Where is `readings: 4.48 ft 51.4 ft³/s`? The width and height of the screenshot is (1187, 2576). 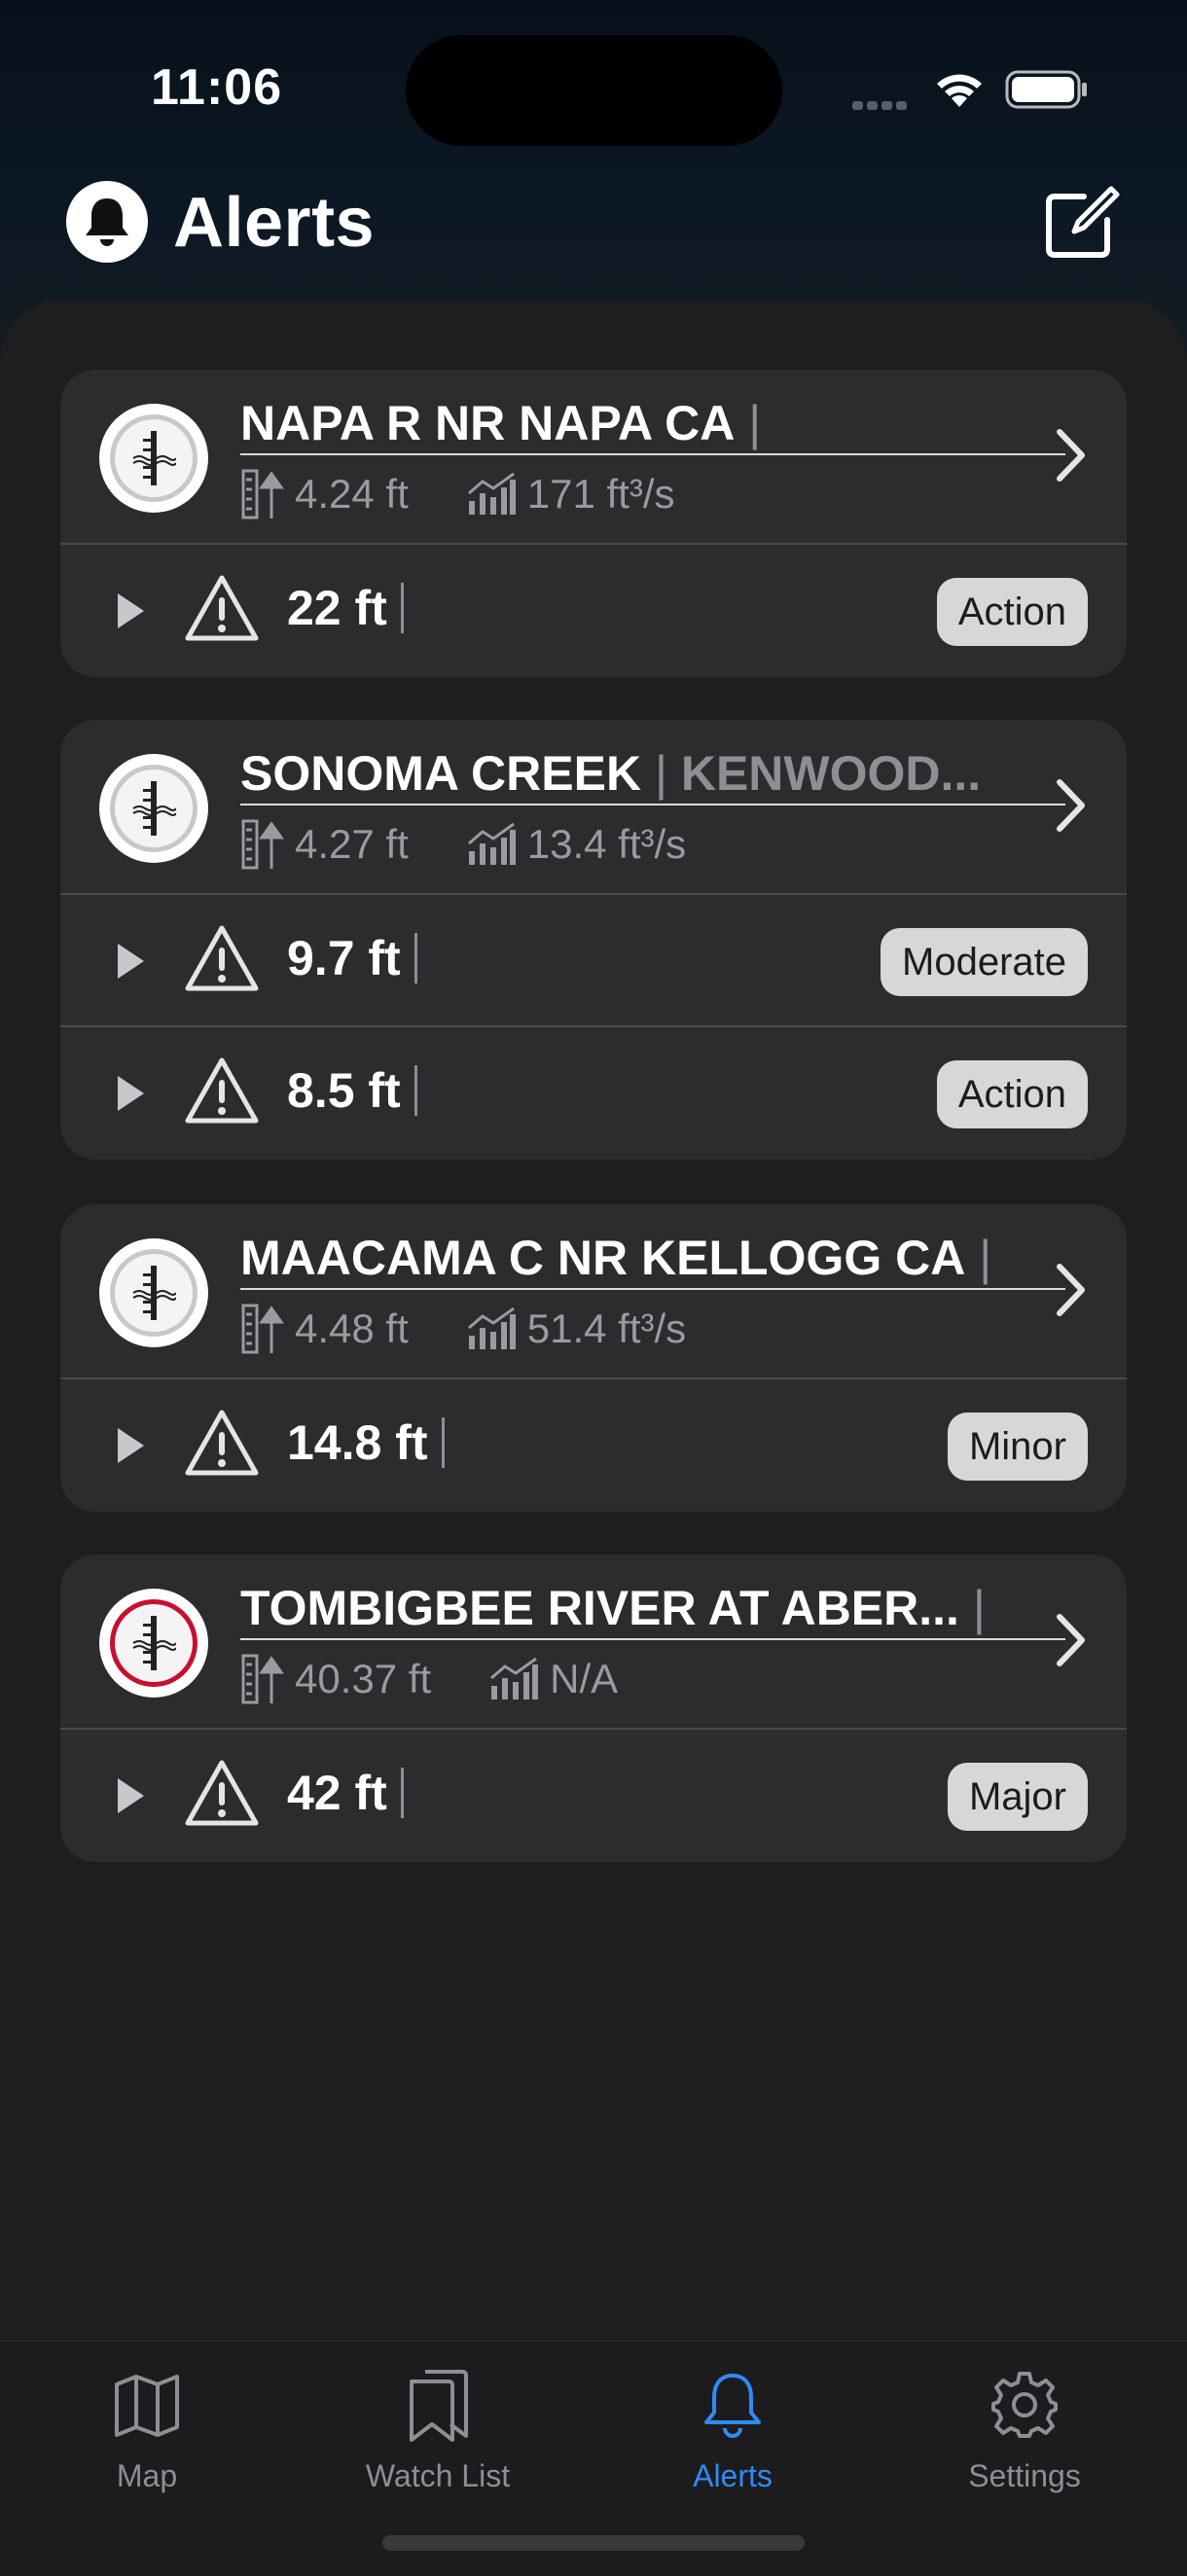 readings: 4.48 ft 51.4 ft³/s is located at coordinates (463, 1329).